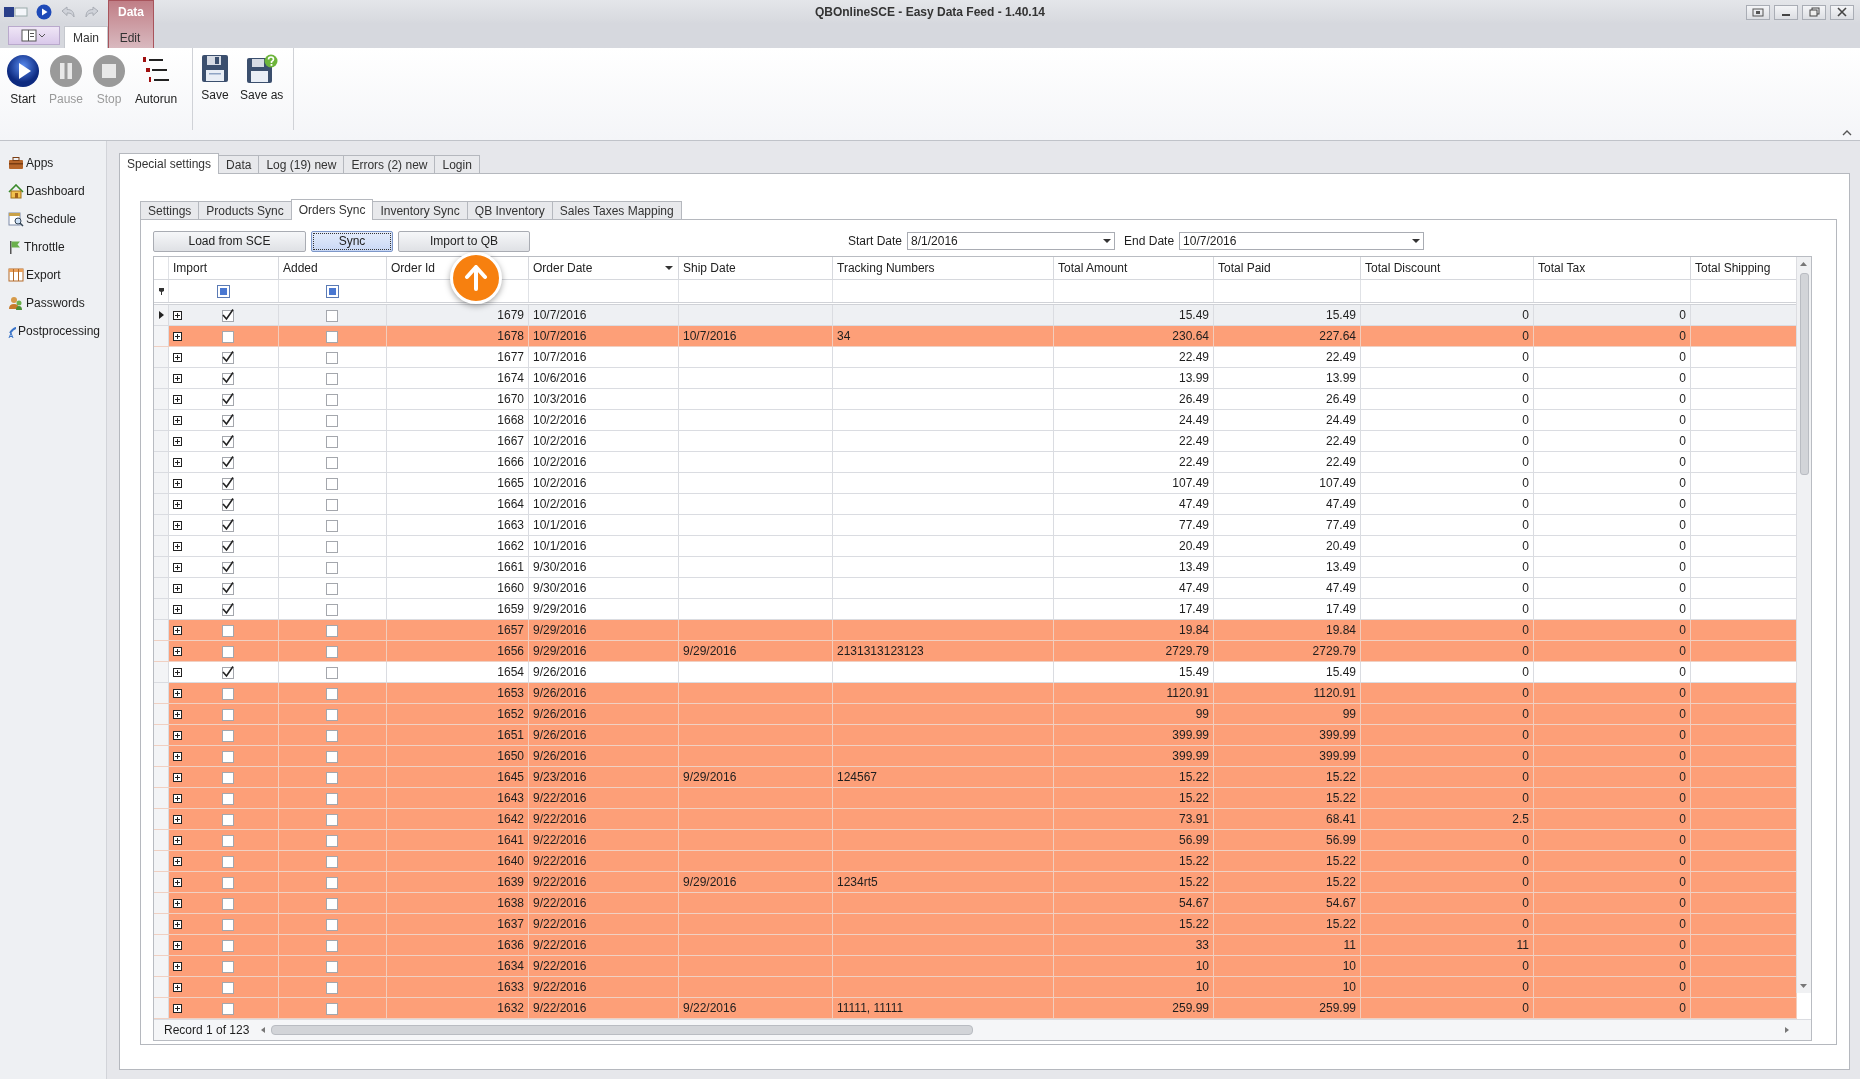 The width and height of the screenshot is (1860, 1079). Describe the element at coordinates (1287, 268) in the screenshot. I see `column-header: Total Paid` at that location.